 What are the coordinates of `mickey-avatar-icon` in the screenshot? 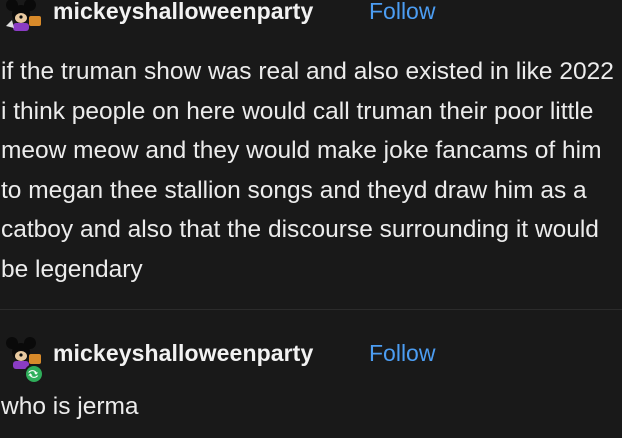 It's located at (22, 16).